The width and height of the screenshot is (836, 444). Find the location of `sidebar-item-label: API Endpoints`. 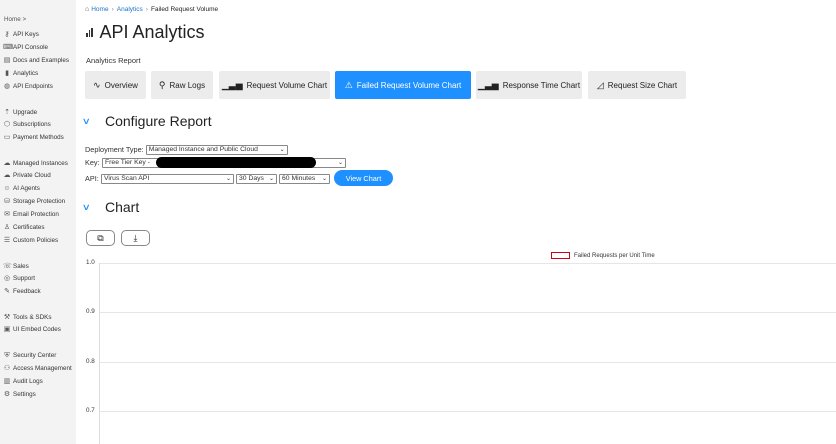

sidebar-item-label: API Endpoints is located at coordinates (33, 86).